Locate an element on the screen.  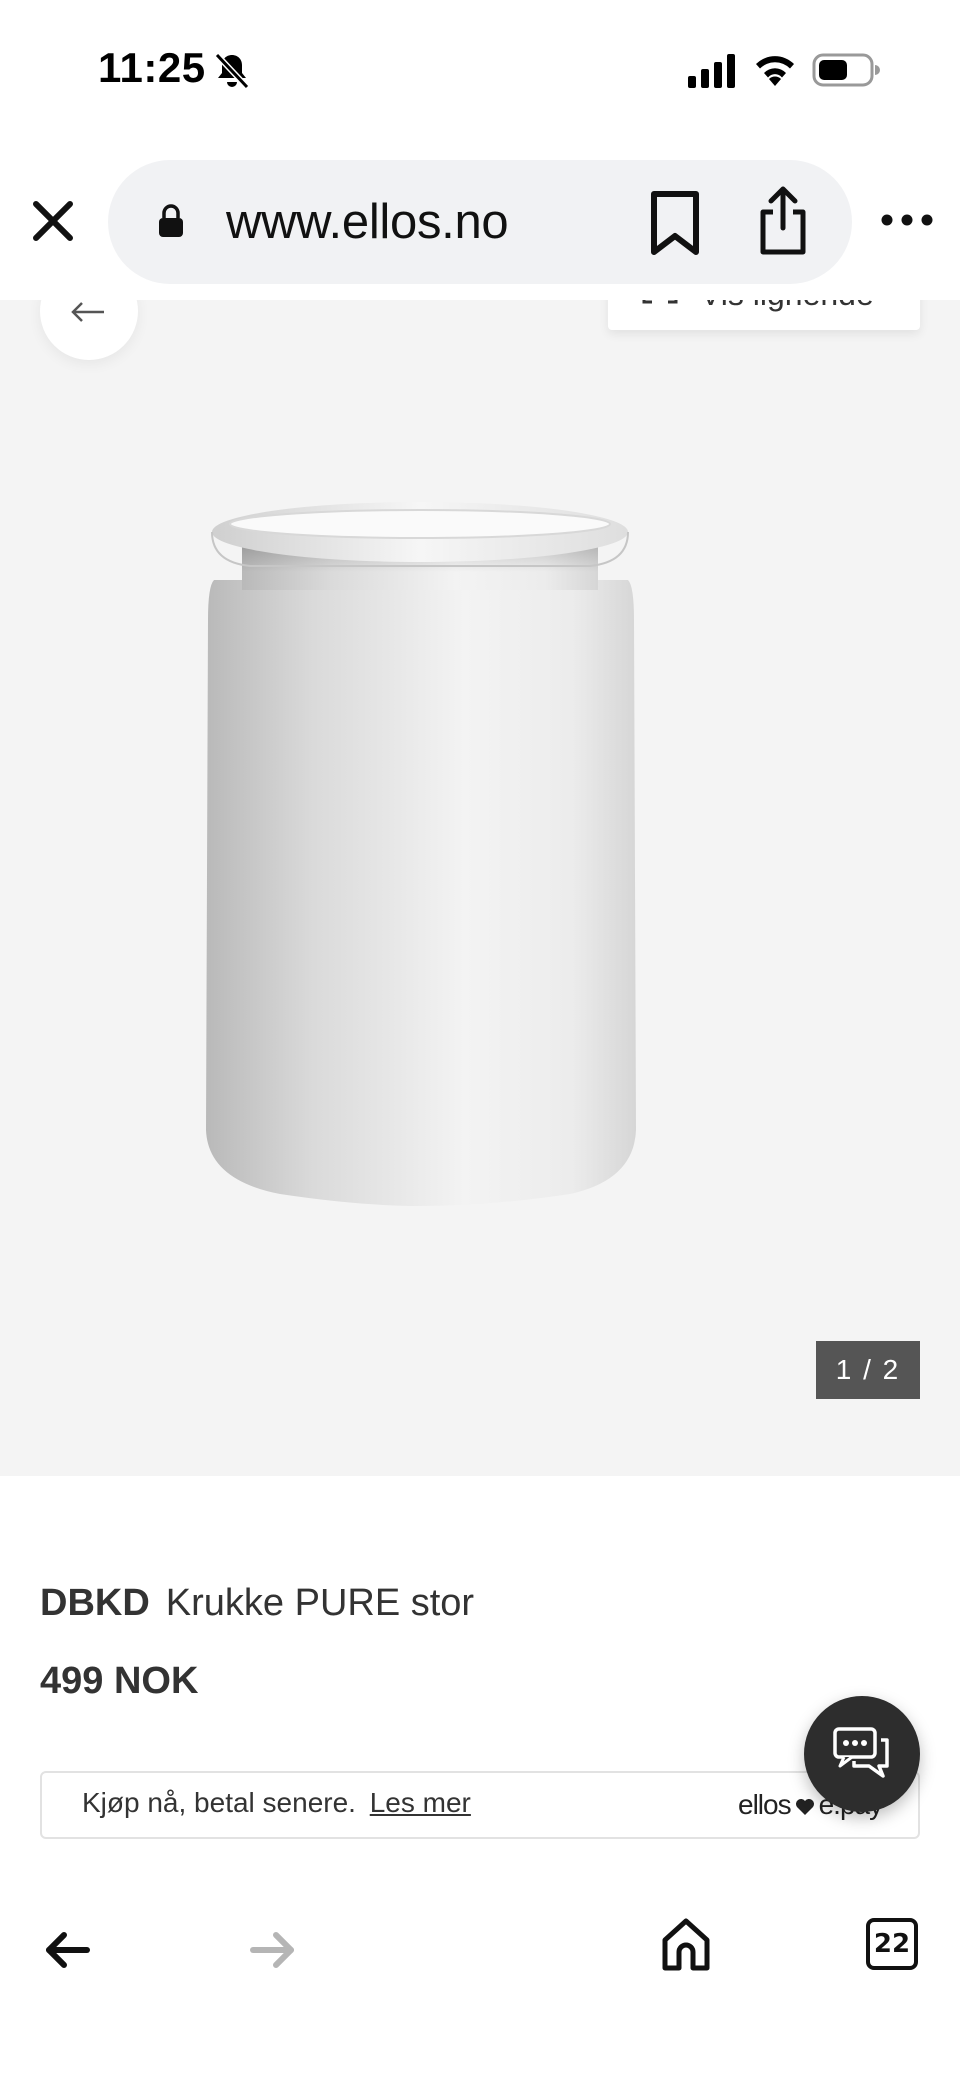
bell-slash-icon is located at coordinates (232, 71).